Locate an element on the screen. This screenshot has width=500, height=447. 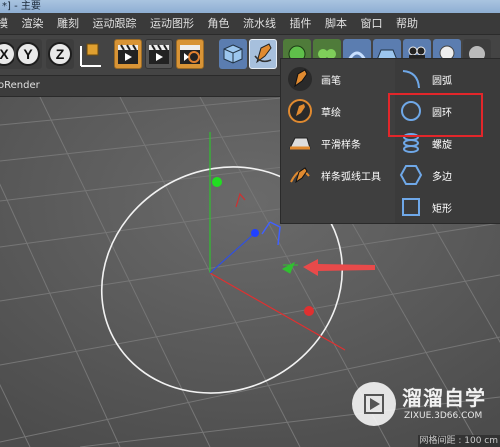
renderer-label: oRender is located at coordinates (20, 85).